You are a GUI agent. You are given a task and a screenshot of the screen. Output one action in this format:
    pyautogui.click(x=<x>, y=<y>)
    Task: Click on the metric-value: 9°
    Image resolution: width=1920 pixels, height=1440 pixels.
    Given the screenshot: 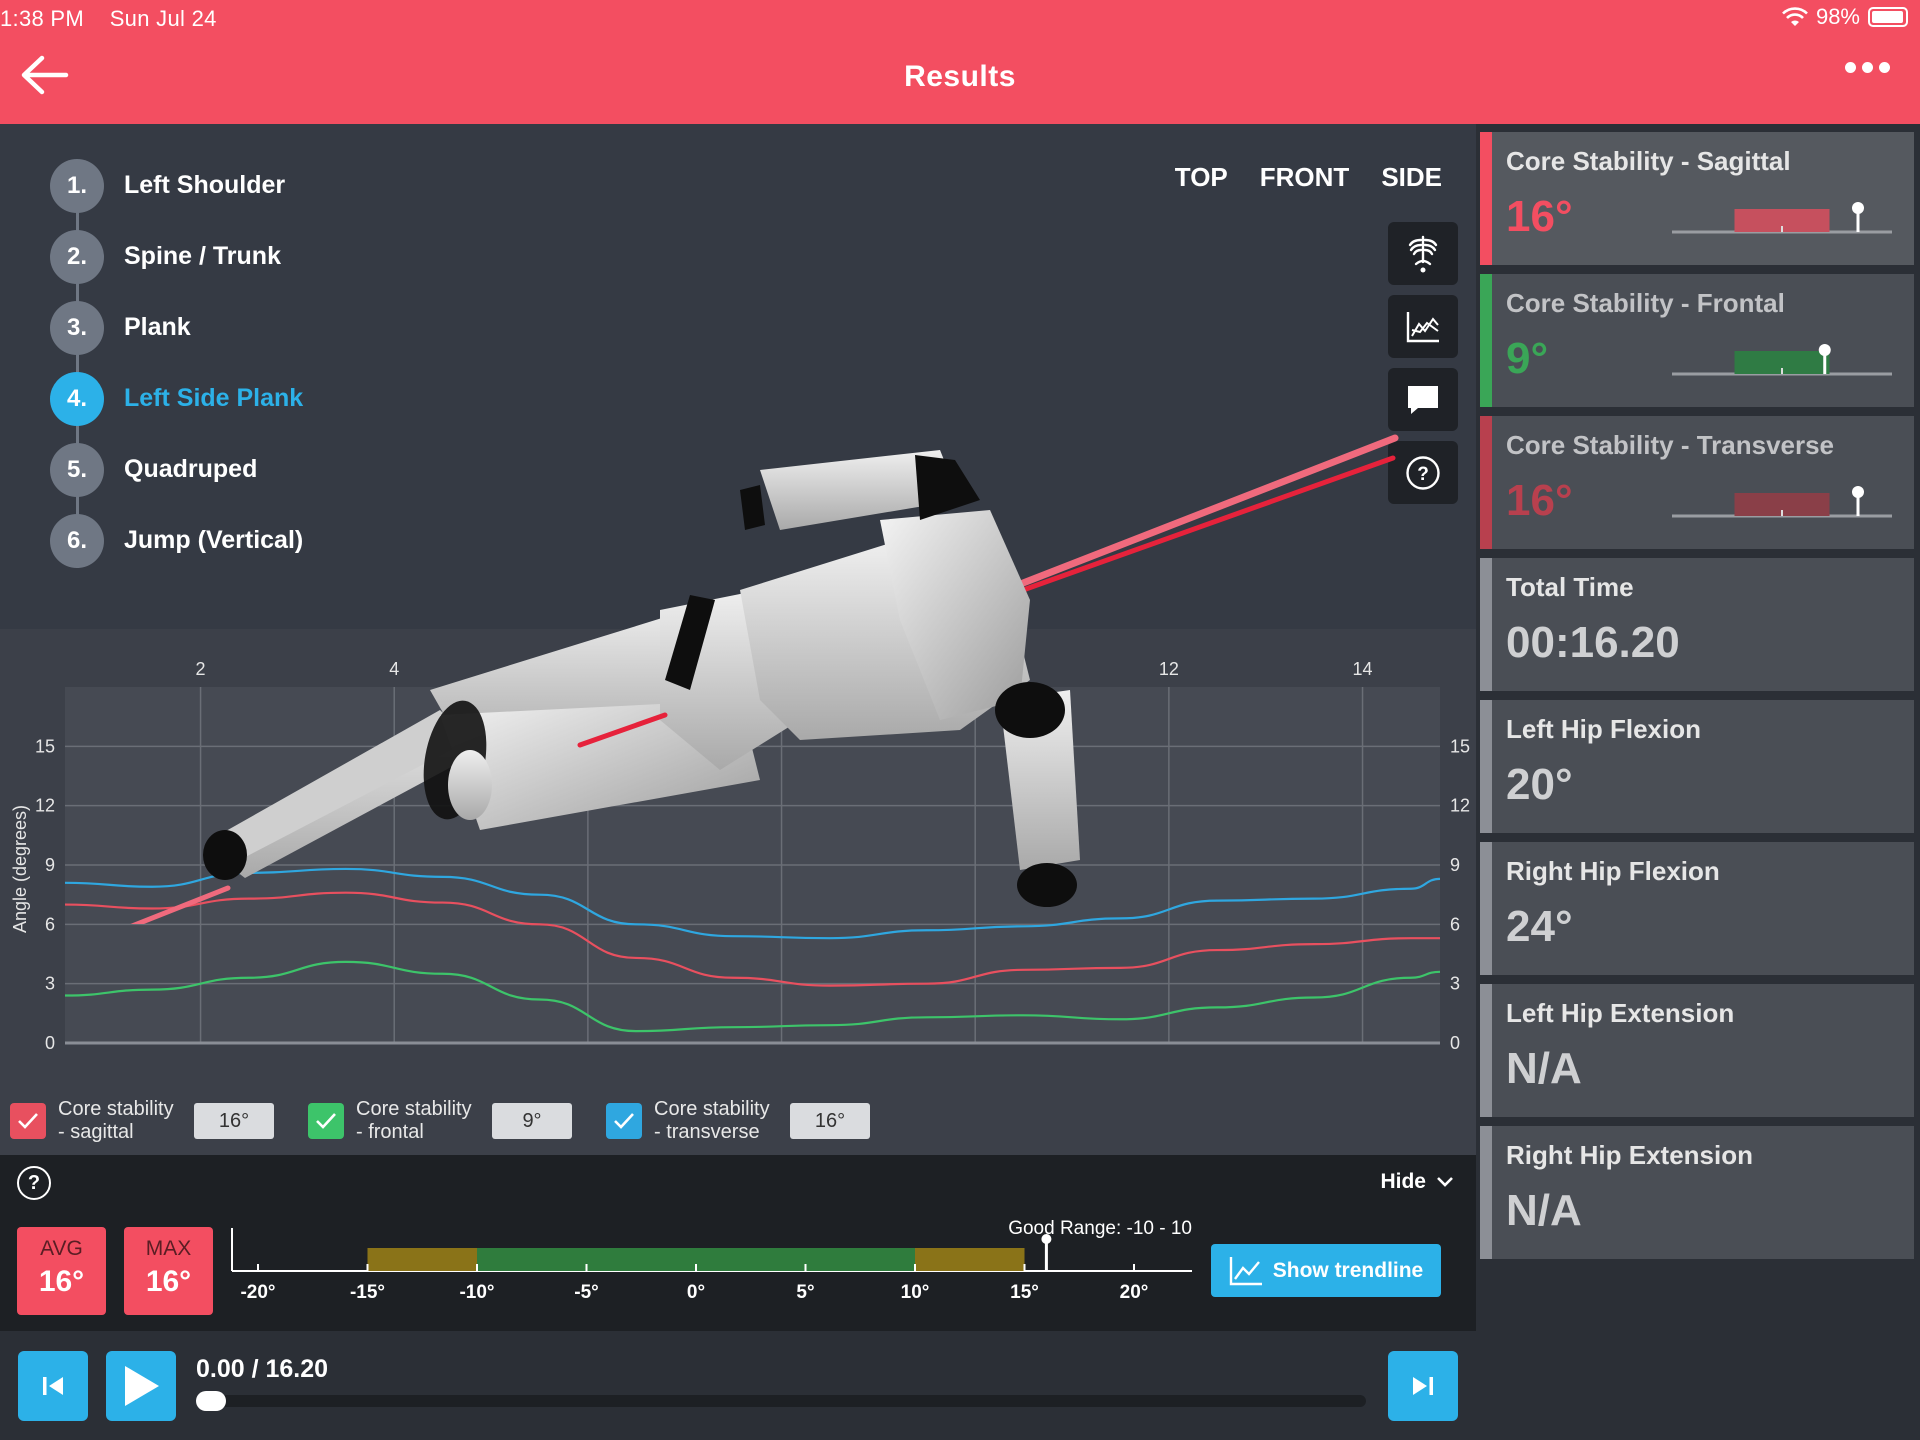 What is the action you would take?
    pyautogui.click(x=1527, y=358)
    